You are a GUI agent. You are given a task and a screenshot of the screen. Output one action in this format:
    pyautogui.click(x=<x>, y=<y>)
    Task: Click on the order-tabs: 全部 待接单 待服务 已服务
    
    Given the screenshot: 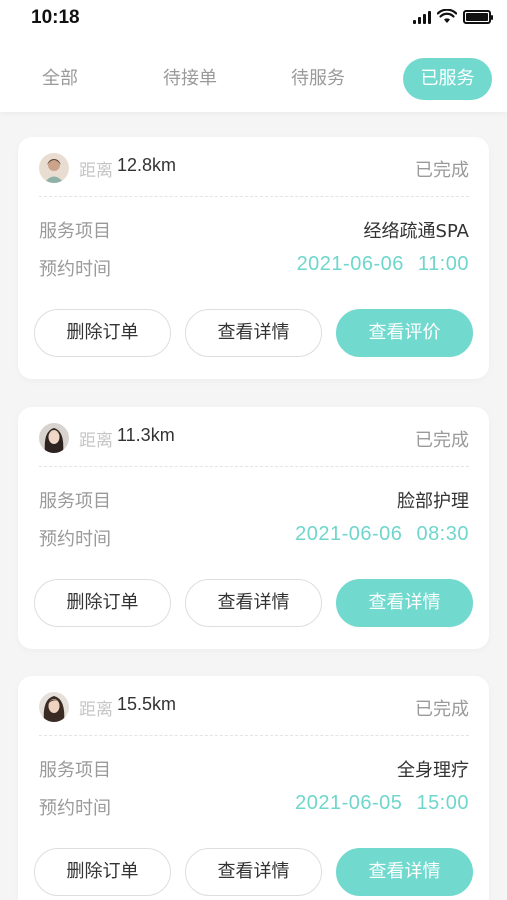 What is the action you would take?
    pyautogui.click(x=253, y=80)
    